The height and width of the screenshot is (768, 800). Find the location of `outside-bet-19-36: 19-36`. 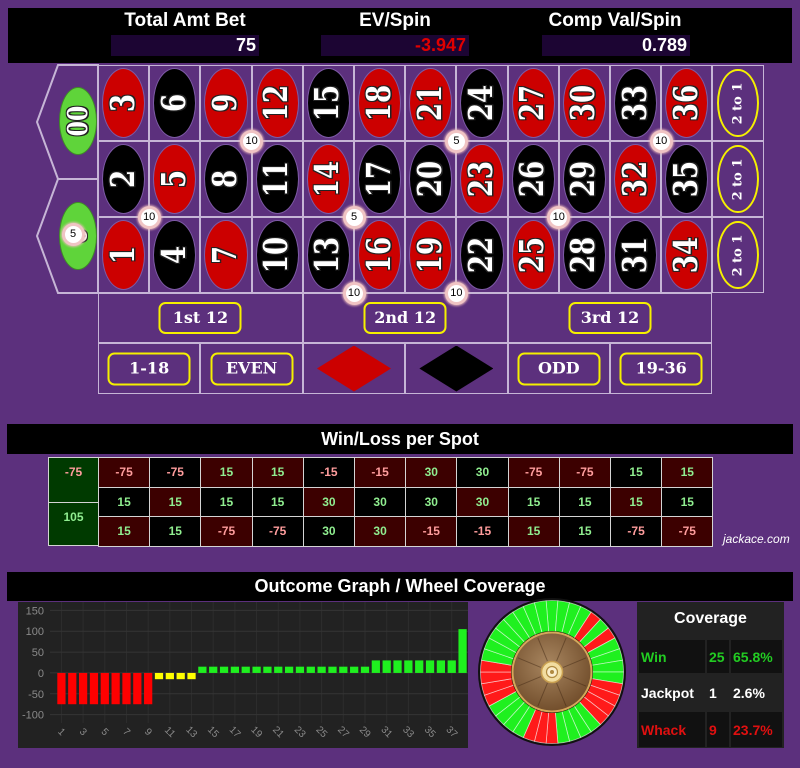

outside-bet-19-36: 19-36 is located at coordinates (661, 368).